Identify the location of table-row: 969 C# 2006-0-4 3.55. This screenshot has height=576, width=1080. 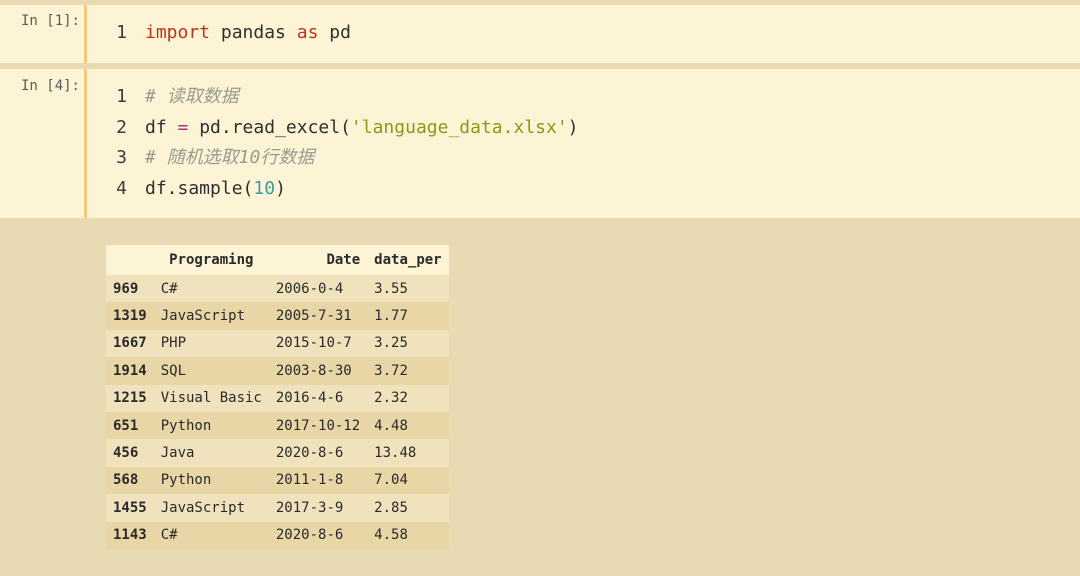
(277, 289).